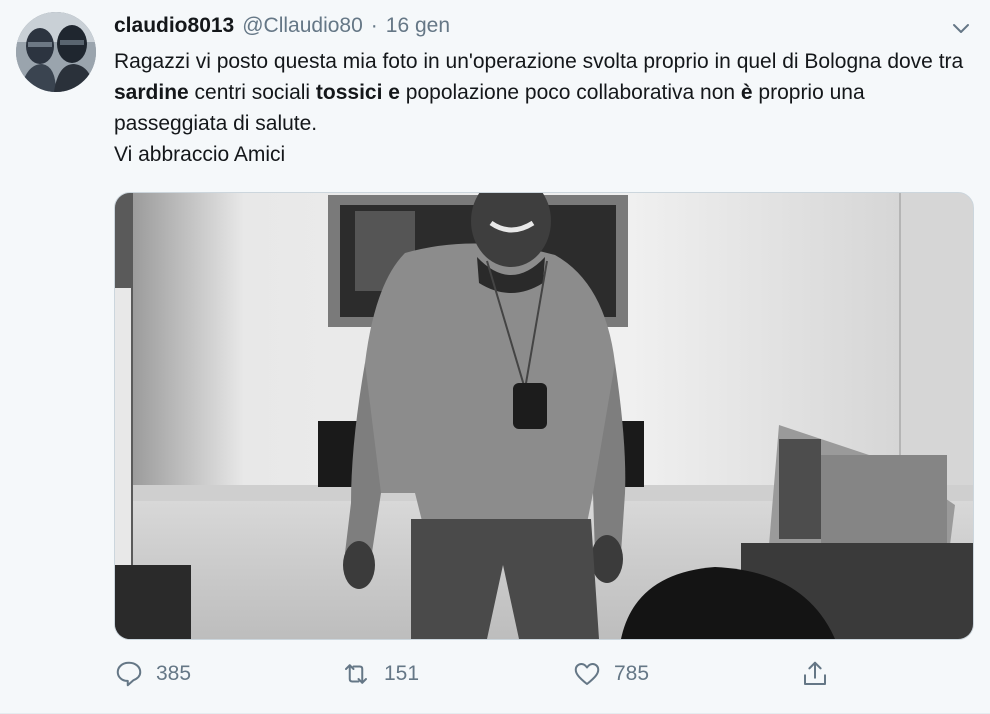 The width and height of the screenshot is (990, 714). I want to click on share-button, so click(815, 674).